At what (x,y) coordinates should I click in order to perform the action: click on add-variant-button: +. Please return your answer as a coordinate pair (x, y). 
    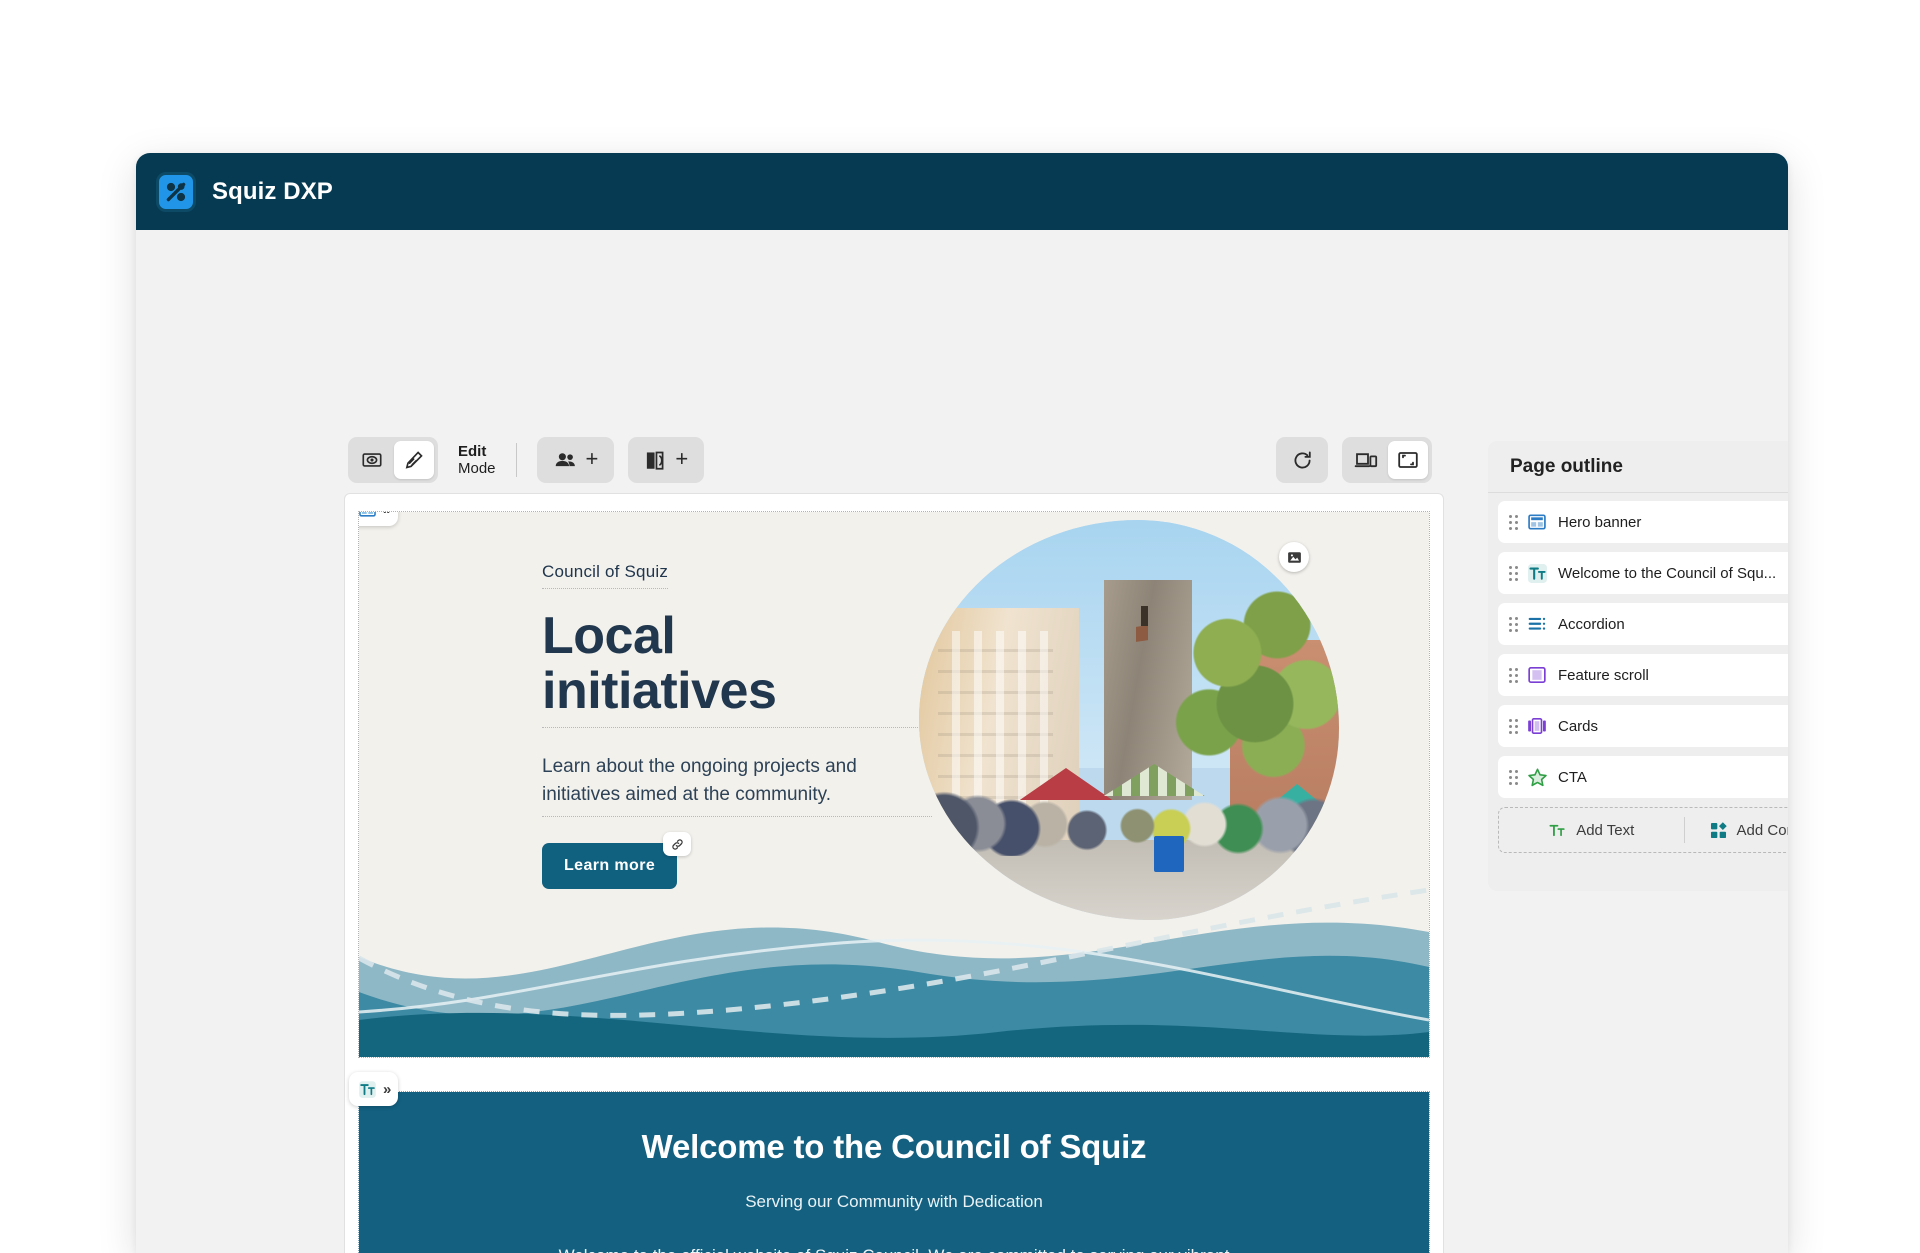
    Looking at the image, I should click on (666, 460).